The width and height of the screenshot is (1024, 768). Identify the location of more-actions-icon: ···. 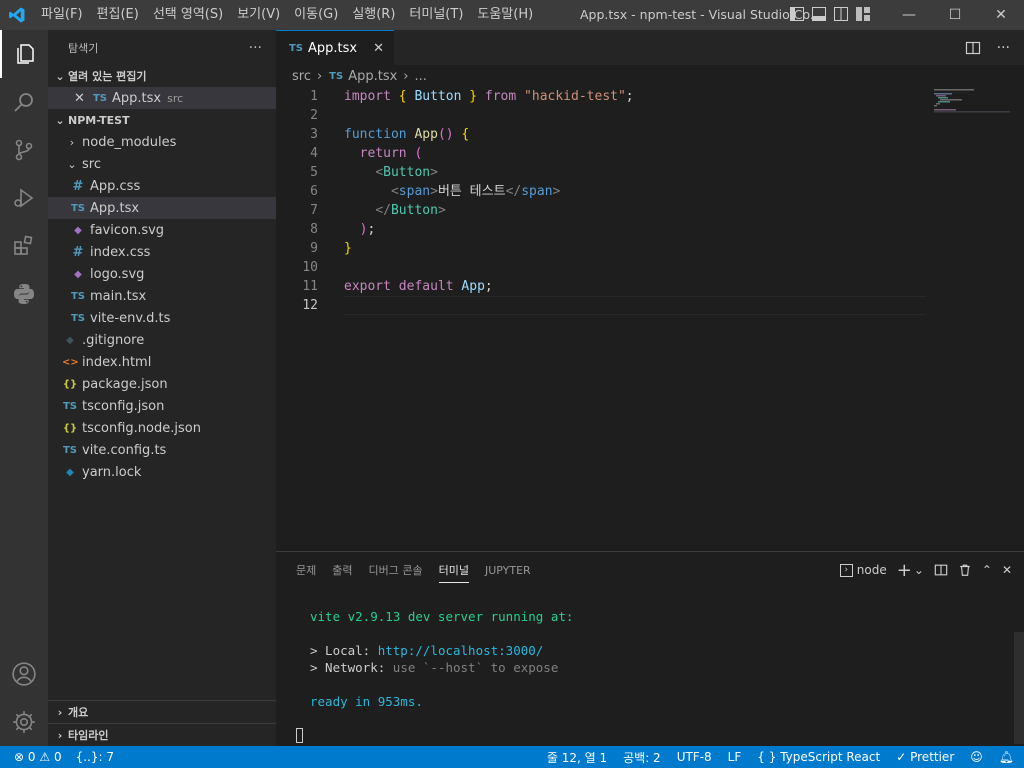
(1003, 48).